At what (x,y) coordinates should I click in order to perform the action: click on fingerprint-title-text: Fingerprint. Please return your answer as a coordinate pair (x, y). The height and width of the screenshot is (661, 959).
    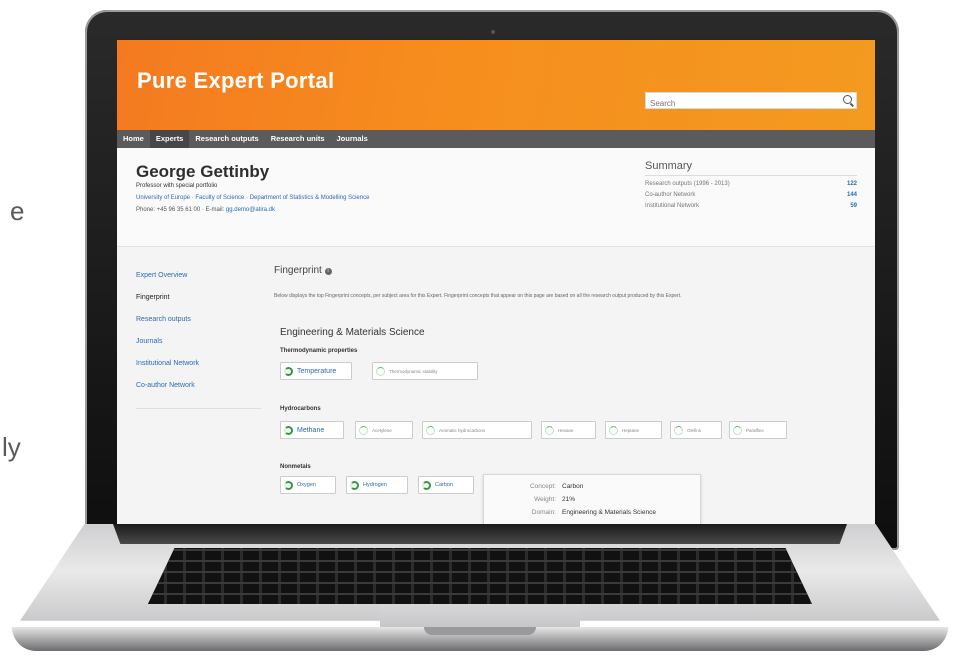
    Looking at the image, I should click on (298, 270).